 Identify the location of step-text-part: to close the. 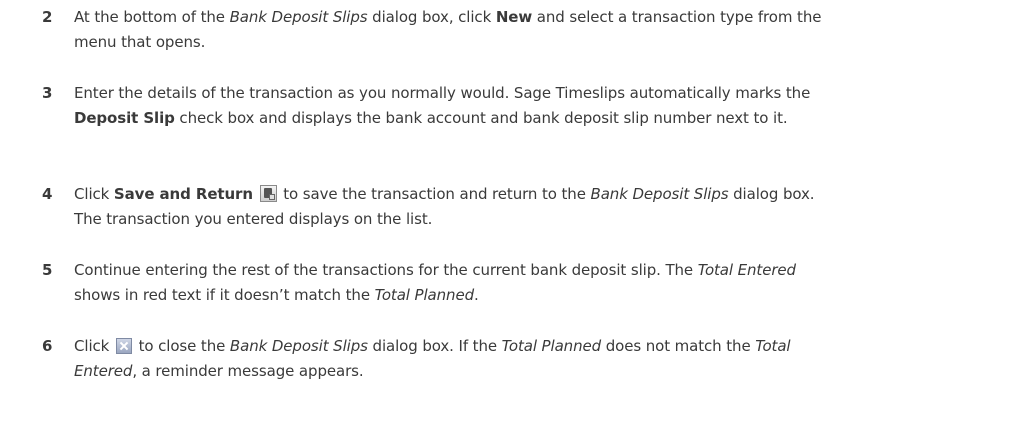
(181, 346).